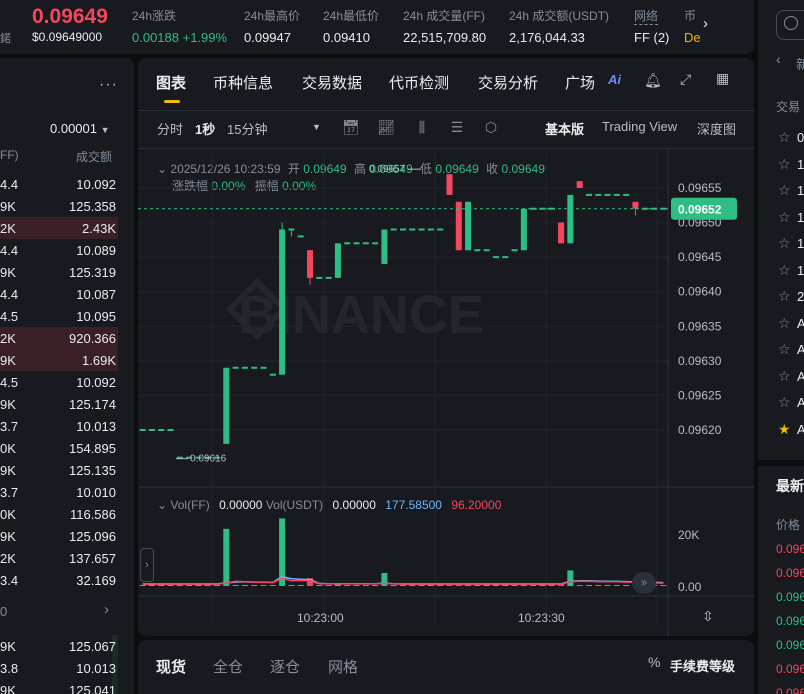  I want to click on order-book-row: 4.4 10.092, so click(59, 184).